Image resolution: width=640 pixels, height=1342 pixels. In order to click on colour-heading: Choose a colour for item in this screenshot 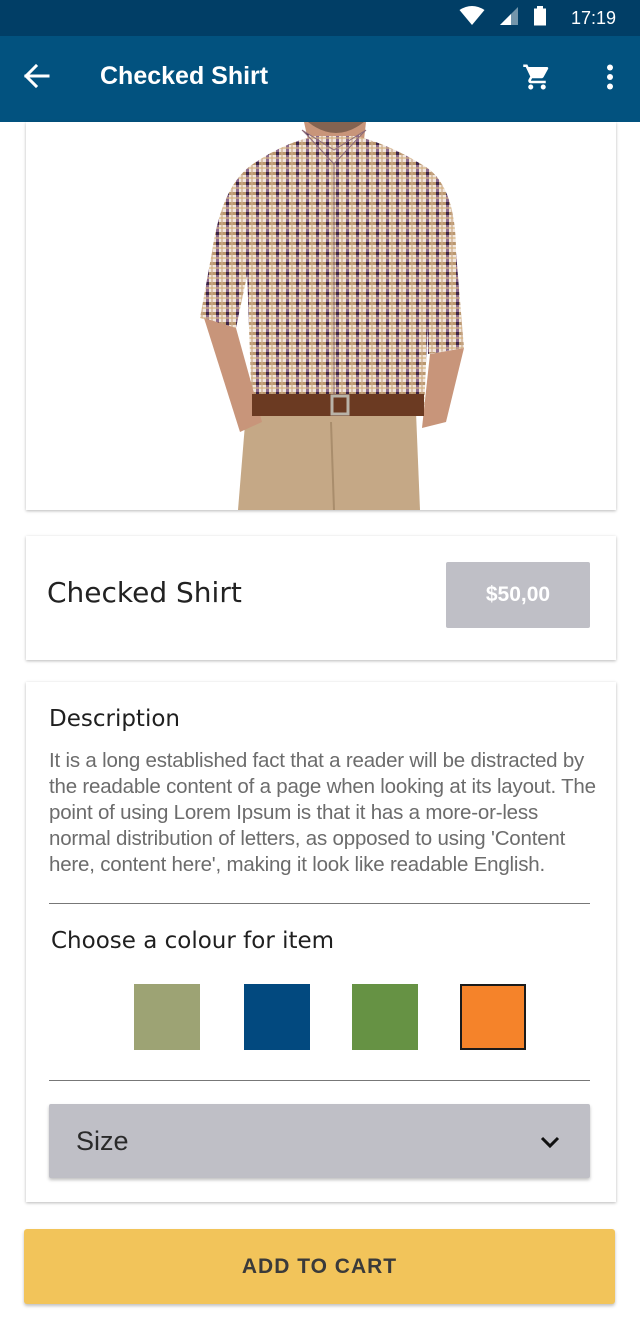, I will do `click(193, 941)`.